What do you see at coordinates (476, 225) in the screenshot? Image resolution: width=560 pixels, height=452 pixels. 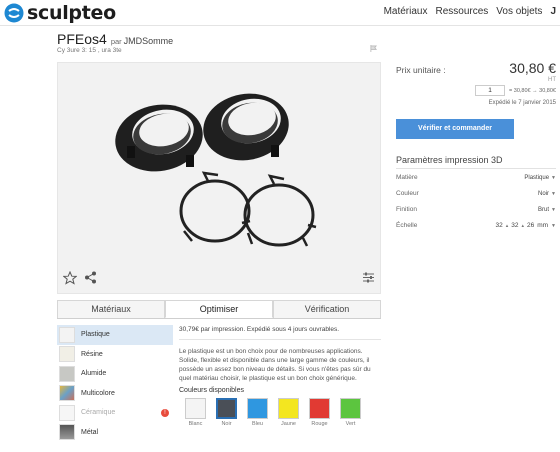 I see `param-scale: Échelle 32 ▴ 32 ▴ 26 mm ▼` at bounding box center [476, 225].